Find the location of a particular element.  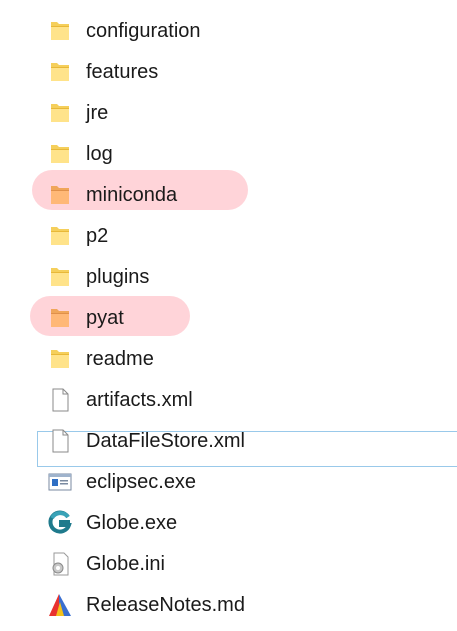

file-name: artifacts.xml is located at coordinates (139, 400).